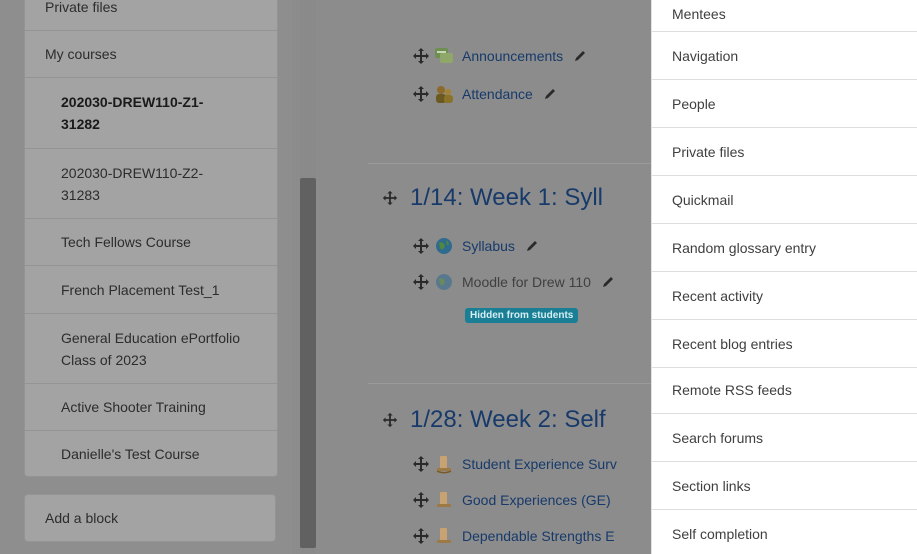  I want to click on activity-good-experiences: Good Experiences (GE), so click(511, 500).